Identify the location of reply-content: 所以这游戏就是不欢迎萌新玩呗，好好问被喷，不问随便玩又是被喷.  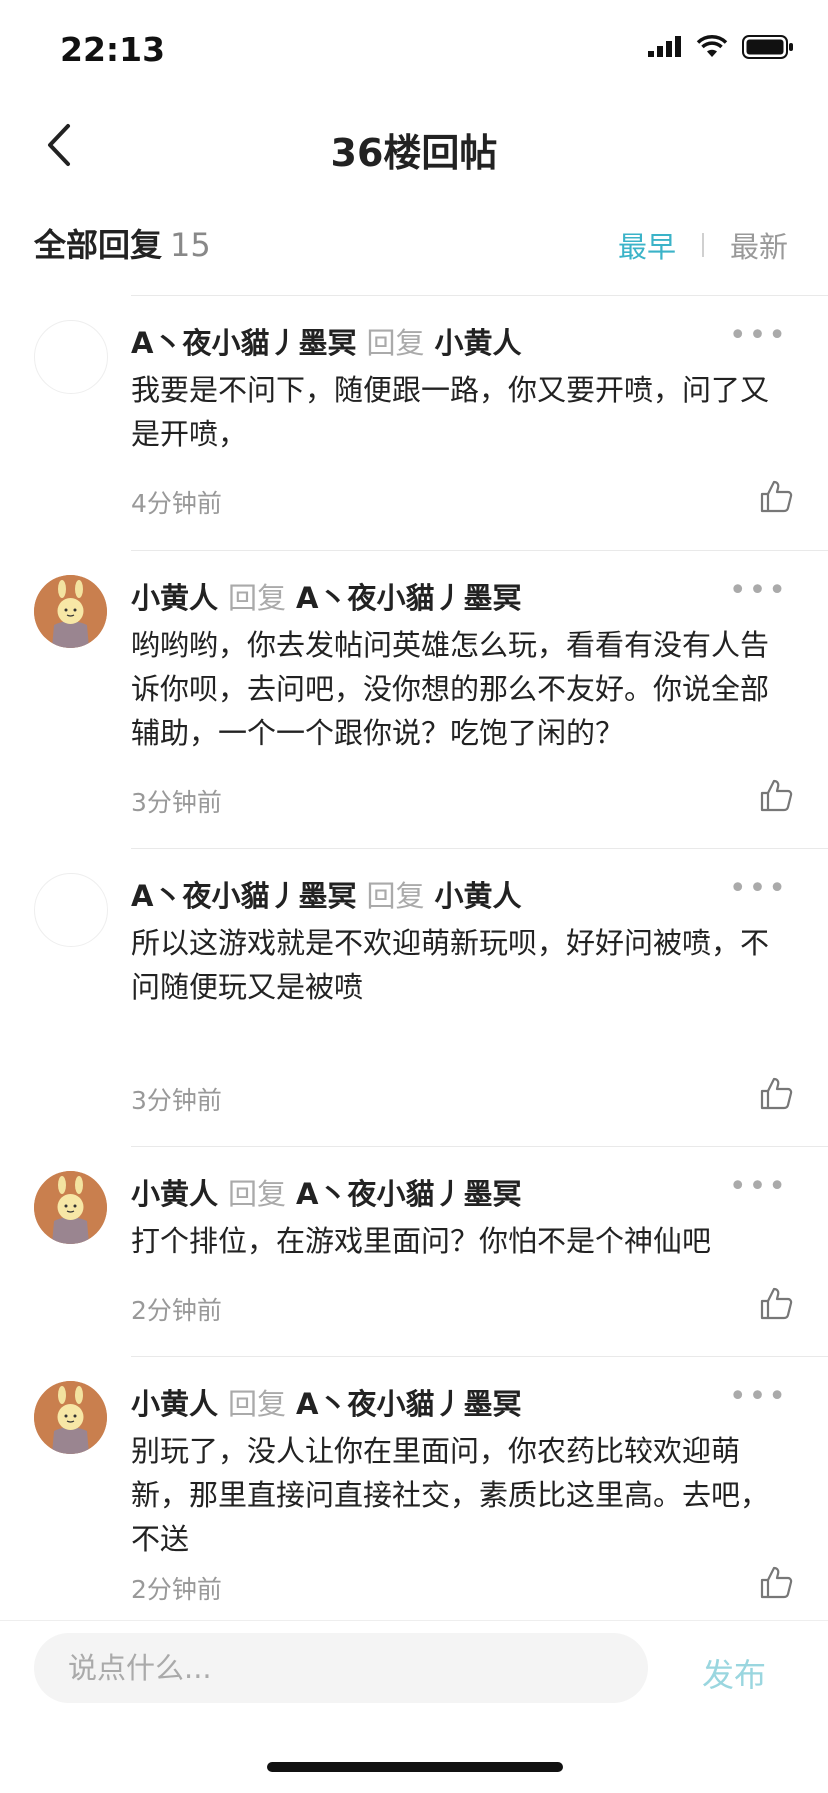
(450, 965).